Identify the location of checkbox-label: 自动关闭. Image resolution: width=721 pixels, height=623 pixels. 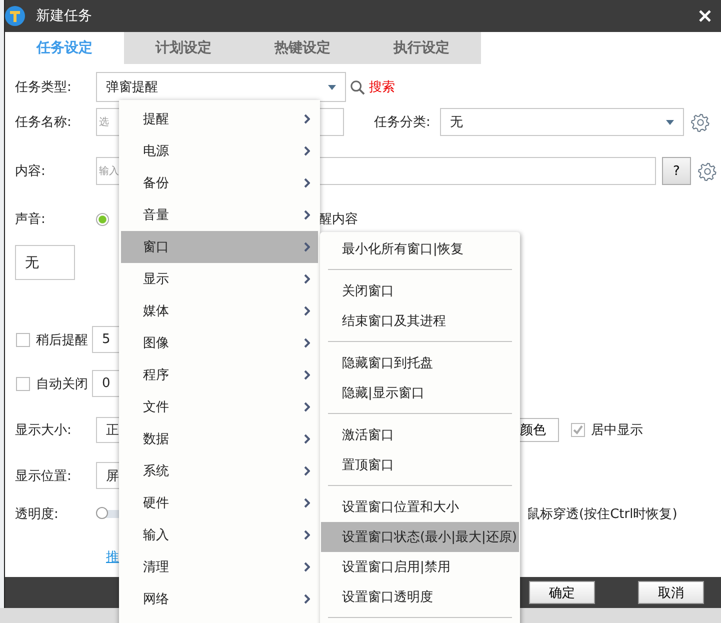
(62, 384).